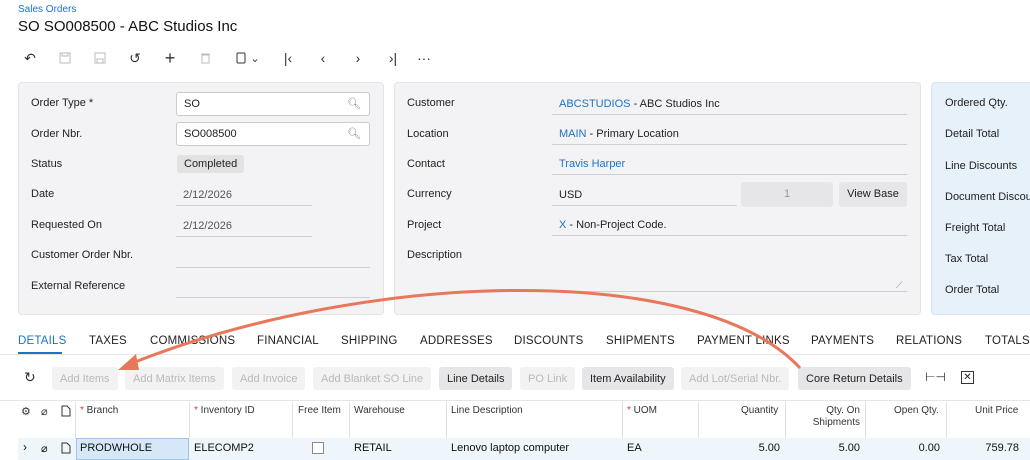 The width and height of the screenshot is (1030, 460). What do you see at coordinates (487, 410) in the screenshot?
I see `column-header-line-description: Line Description` at bounding box center [487, 410].